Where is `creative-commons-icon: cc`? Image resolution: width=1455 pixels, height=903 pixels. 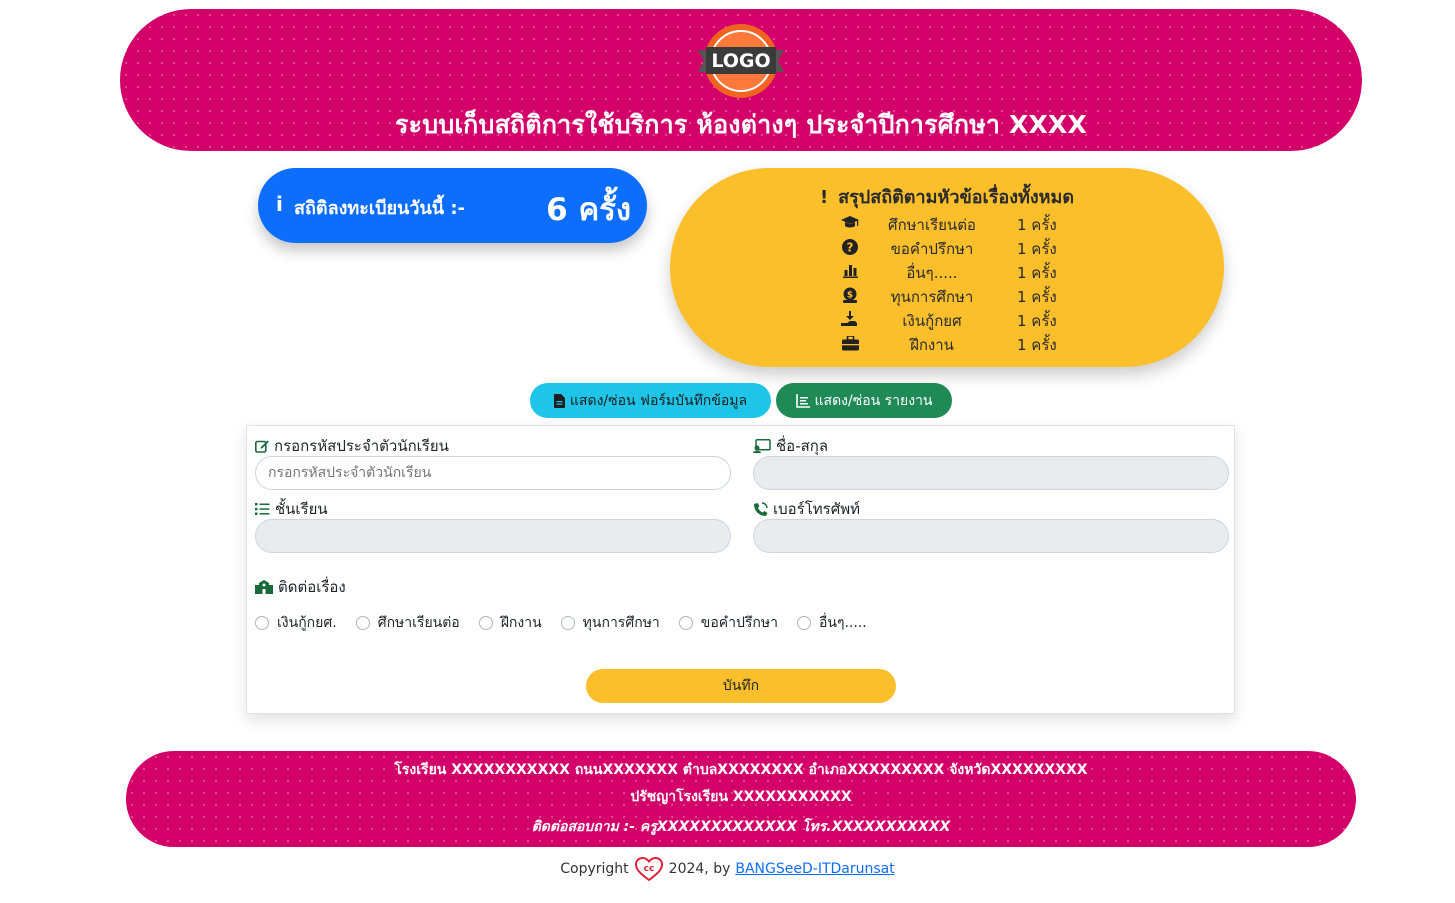
creative-commons-icon: cc is located at coordinates (648, 869).